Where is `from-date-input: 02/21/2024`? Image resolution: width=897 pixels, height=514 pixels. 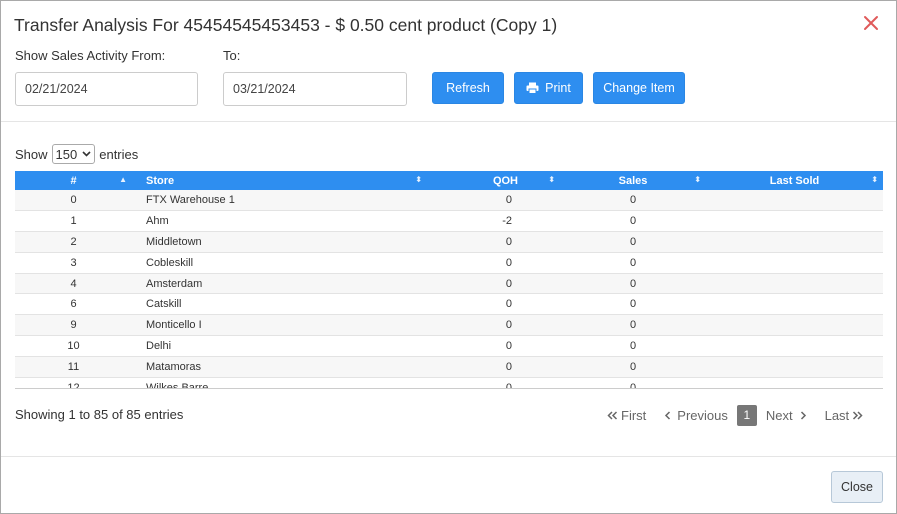
from-date-input: 02/21/2024 is located at coordinates (106, 89).